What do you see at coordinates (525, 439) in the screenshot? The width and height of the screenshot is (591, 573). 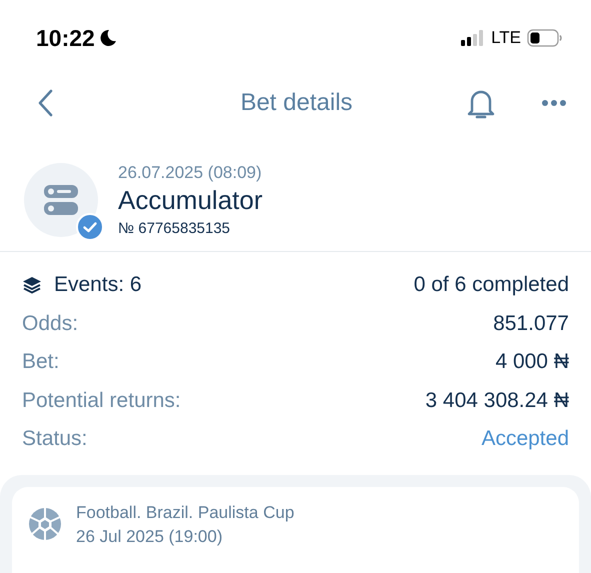 I see `status-value: Accepted` at bounding box center [525, 439].